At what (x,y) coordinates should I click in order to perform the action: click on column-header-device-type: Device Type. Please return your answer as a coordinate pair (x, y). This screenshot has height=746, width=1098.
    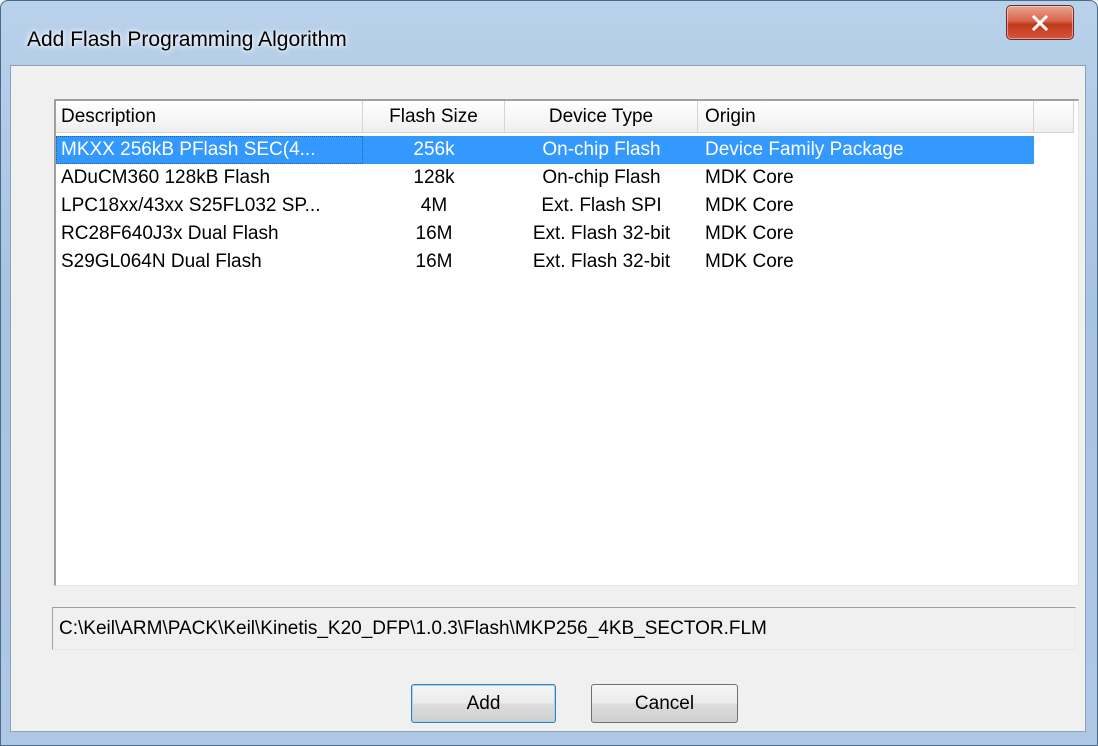
    Looking at the image, I should click on (601, 117).